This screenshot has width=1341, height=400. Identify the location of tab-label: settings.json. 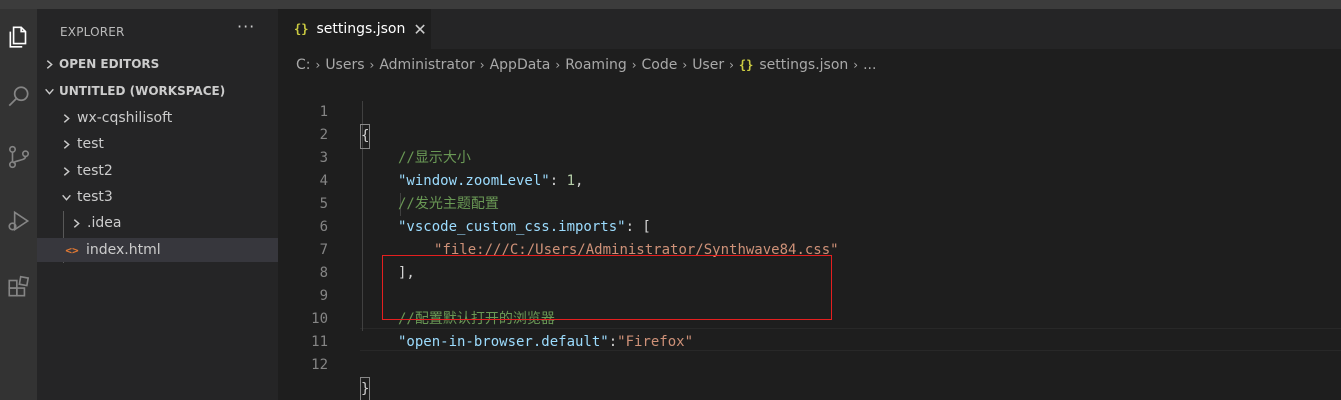
(361, 29).